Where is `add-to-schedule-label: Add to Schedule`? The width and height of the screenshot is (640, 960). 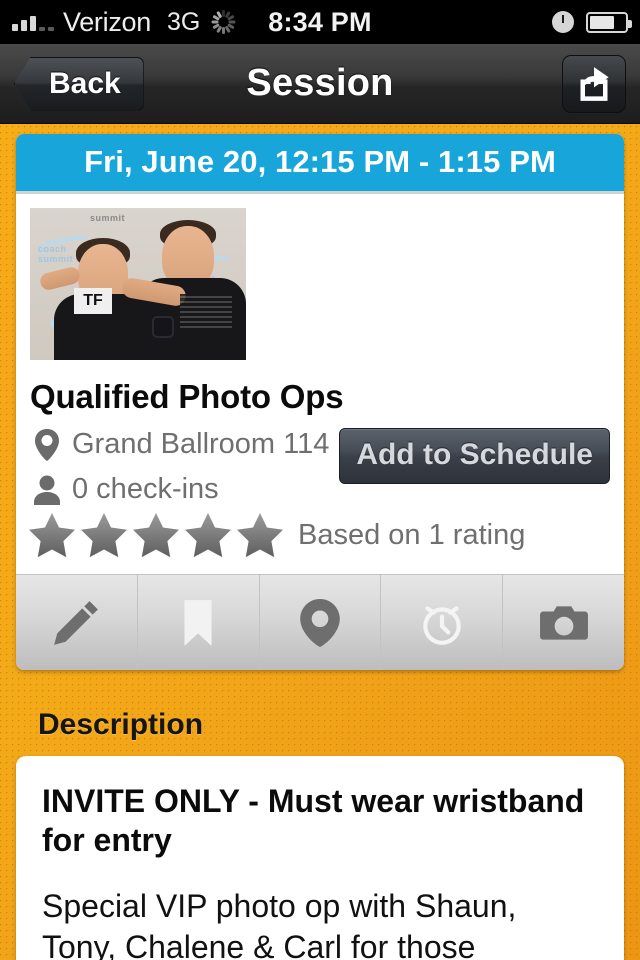 add-to-schedule-label: Add to Schedule is located at coordinates (474, 454).